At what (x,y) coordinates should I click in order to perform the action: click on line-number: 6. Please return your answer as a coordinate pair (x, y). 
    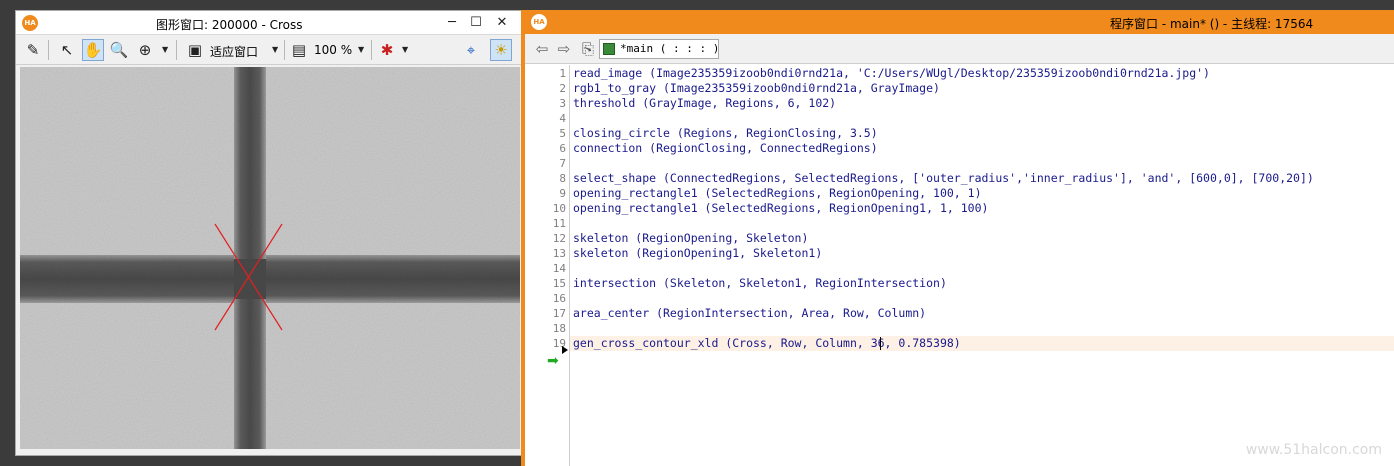
    Looking at the image, I should click on (551, 148).